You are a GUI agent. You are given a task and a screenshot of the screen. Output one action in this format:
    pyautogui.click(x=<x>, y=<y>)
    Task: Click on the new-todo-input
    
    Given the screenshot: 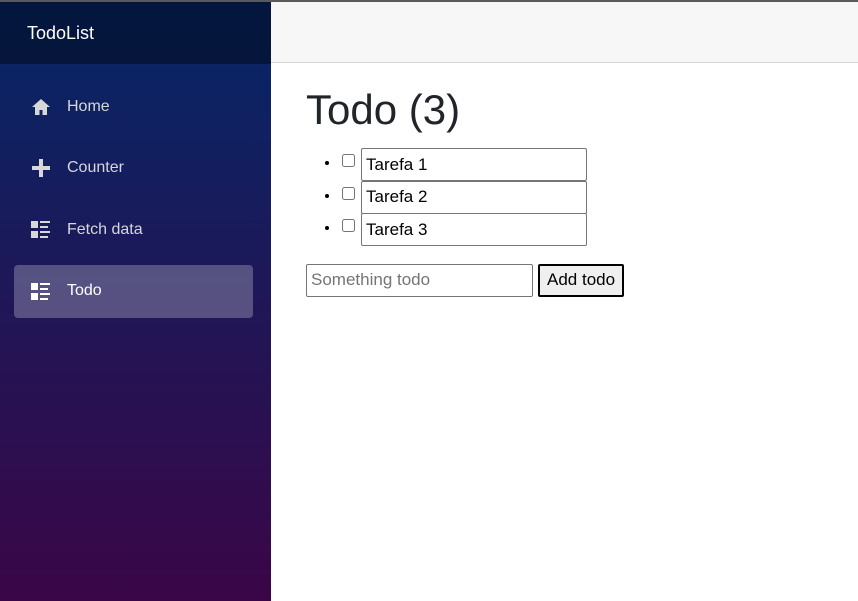 What is the action you would take?
    pyautogui.click(x=419, y=280)
    